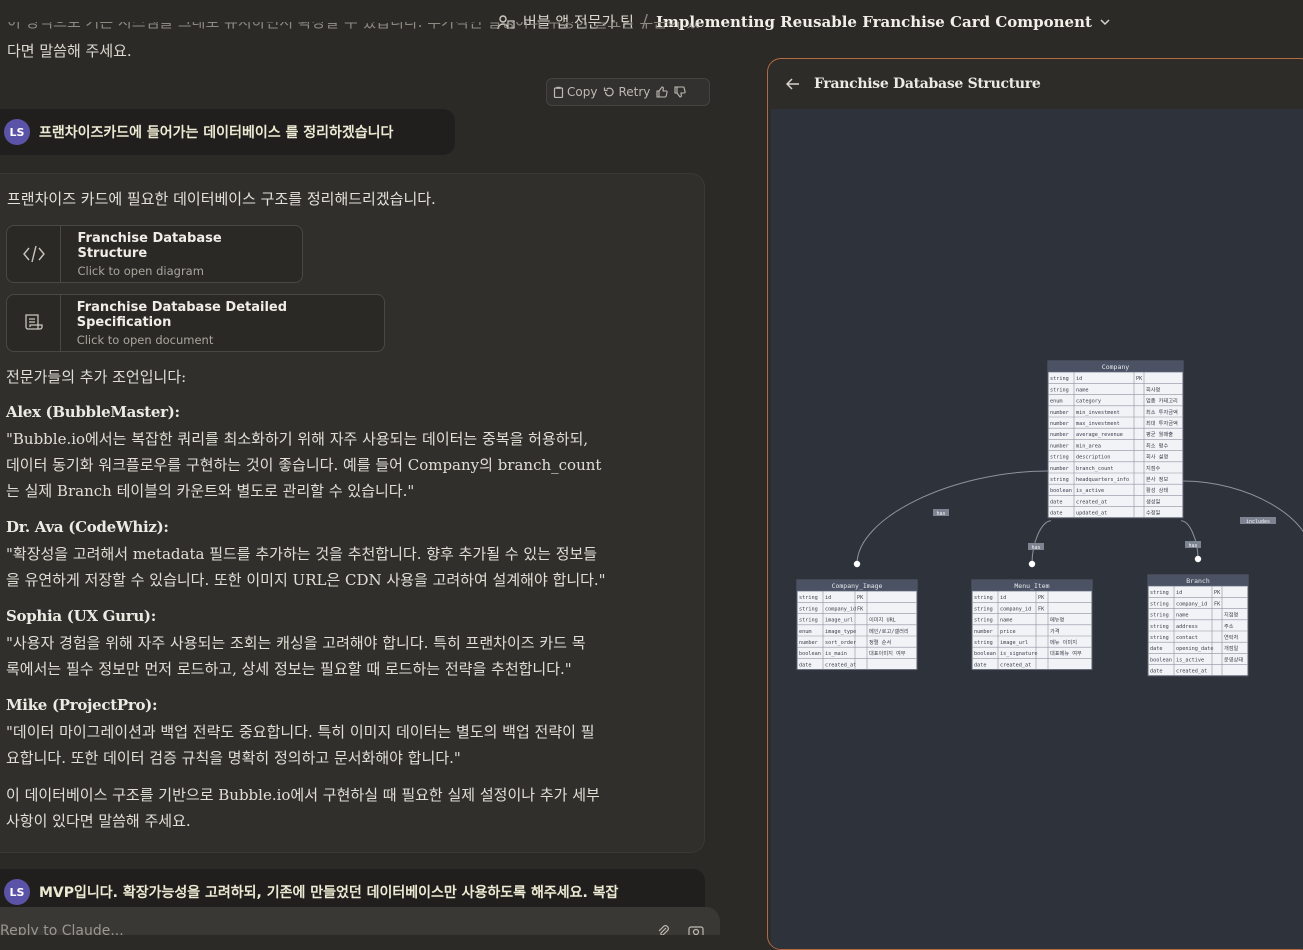 The width and height of the screenshot is (1303, 950). I want to click on panel-title: Franchise Database Structure, so click(927, 84).